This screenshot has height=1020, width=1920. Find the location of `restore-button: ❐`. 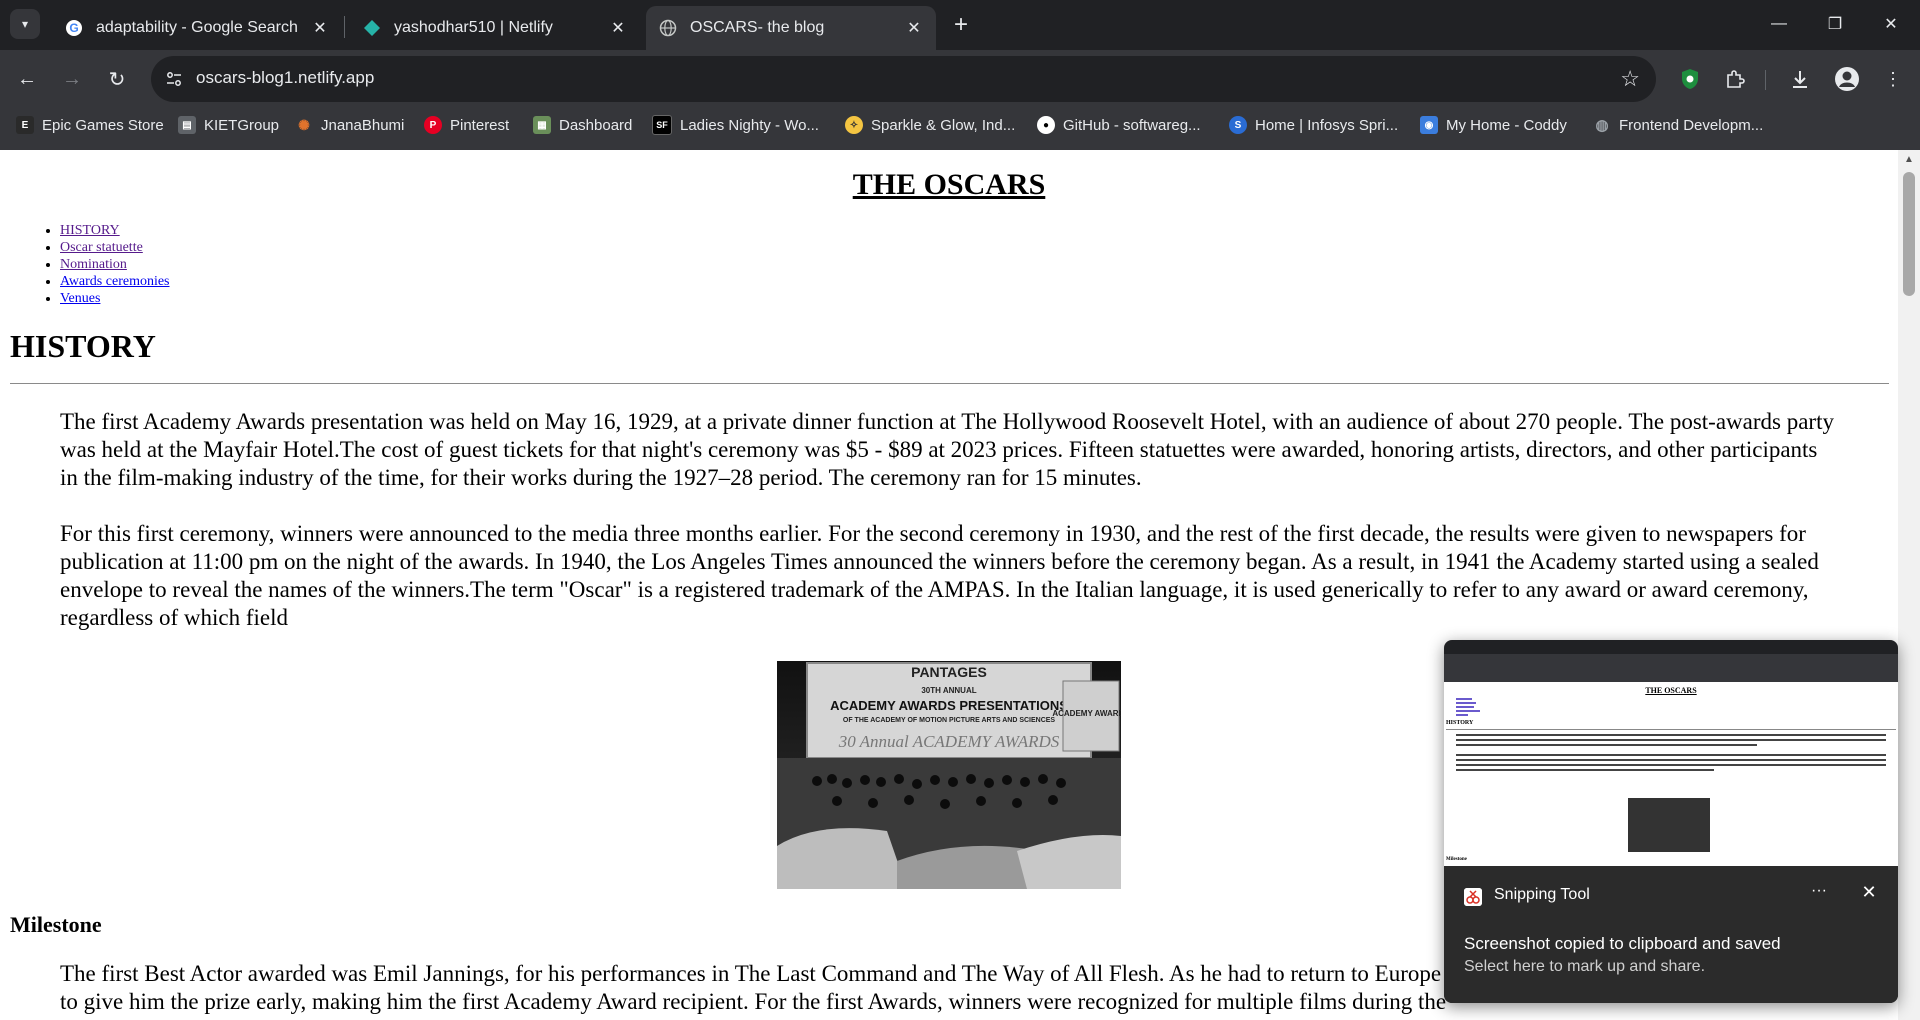

restore-button: ❐ is located at coordinates (1835, 24).